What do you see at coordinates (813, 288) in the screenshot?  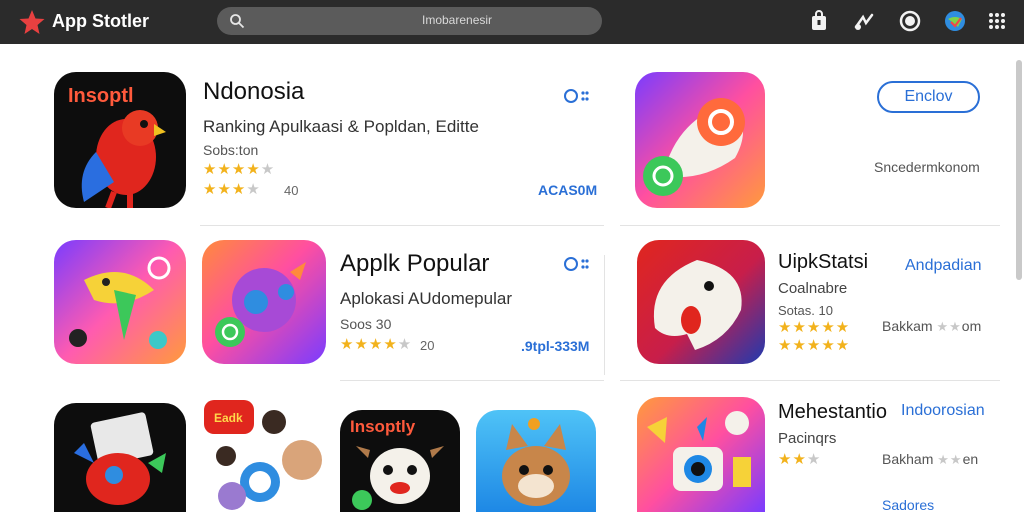 I see `app-category: Coalnabre` at bounding box center [813, 288].